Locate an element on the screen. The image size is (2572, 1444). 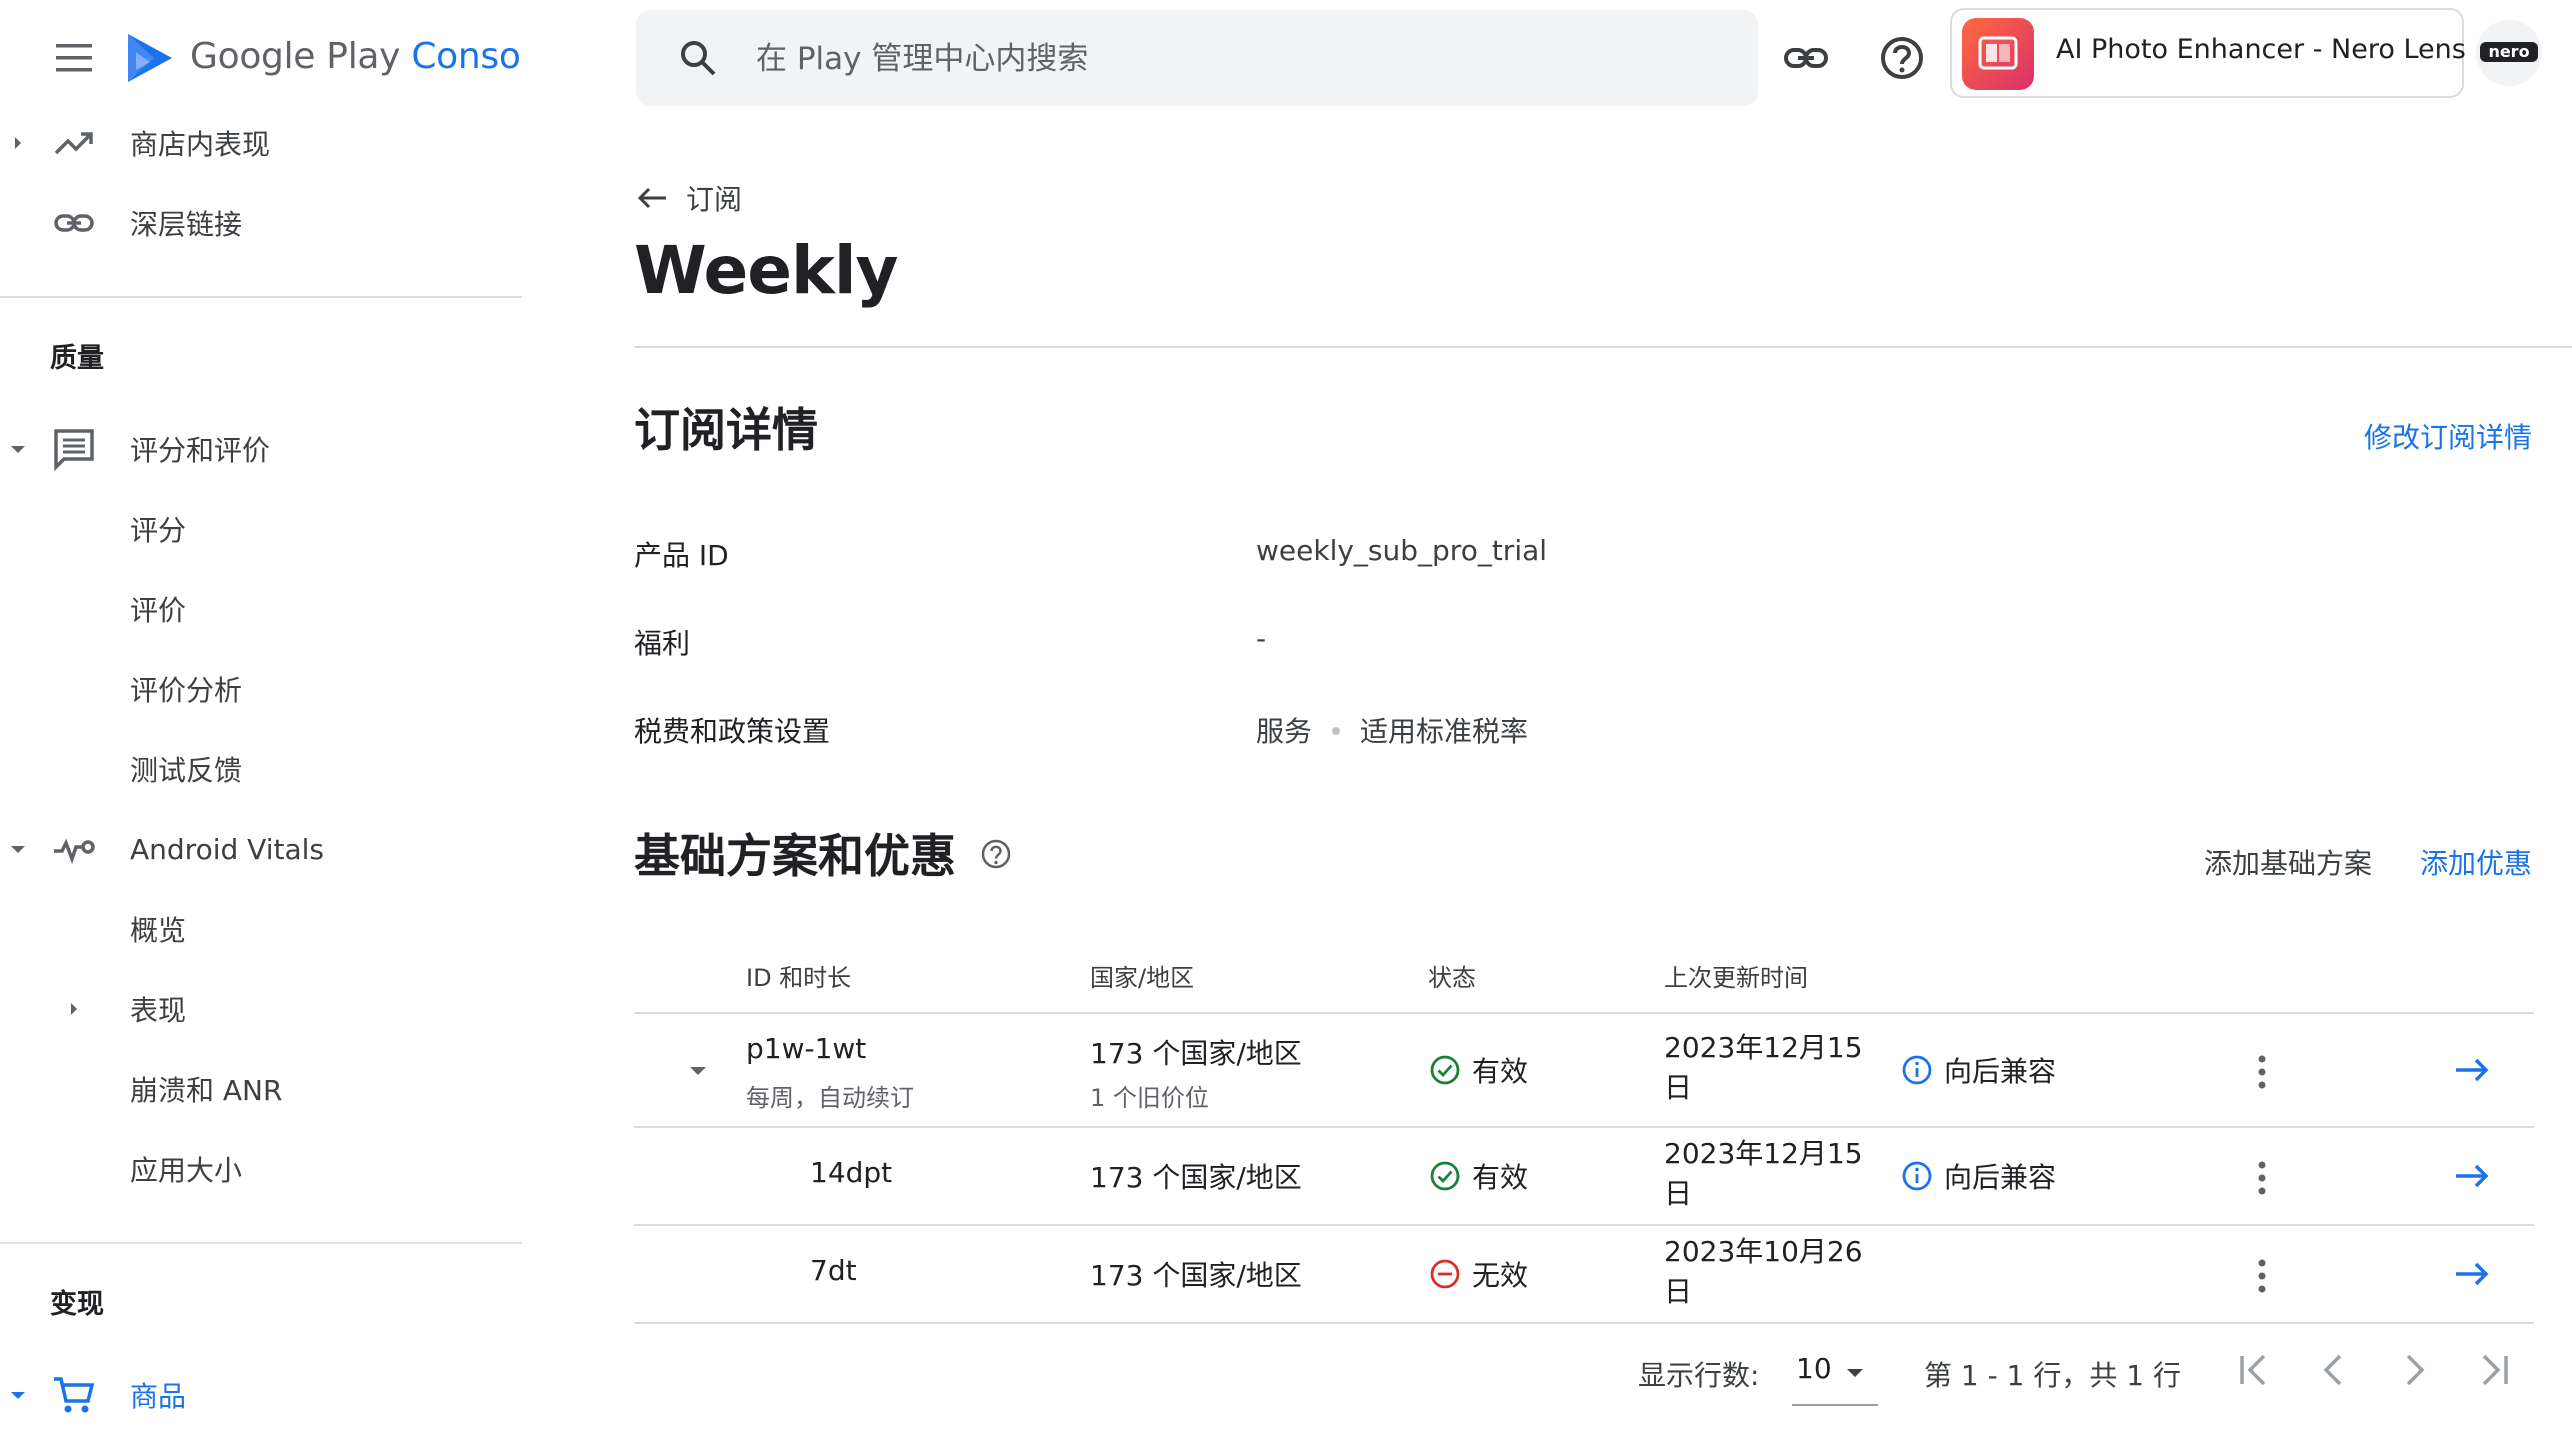
sidebar-section-quality: 质量 is located at coordinates (77, 358).